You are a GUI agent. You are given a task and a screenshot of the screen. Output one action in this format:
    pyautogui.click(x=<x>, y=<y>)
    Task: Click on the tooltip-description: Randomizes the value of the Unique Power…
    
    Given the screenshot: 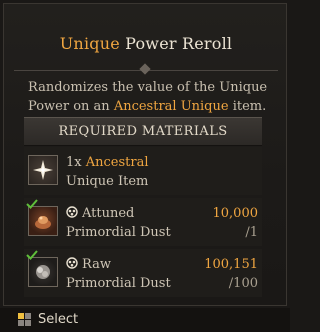 What is the action you would take?
    pyautogui.click(x=153, y=97)
    